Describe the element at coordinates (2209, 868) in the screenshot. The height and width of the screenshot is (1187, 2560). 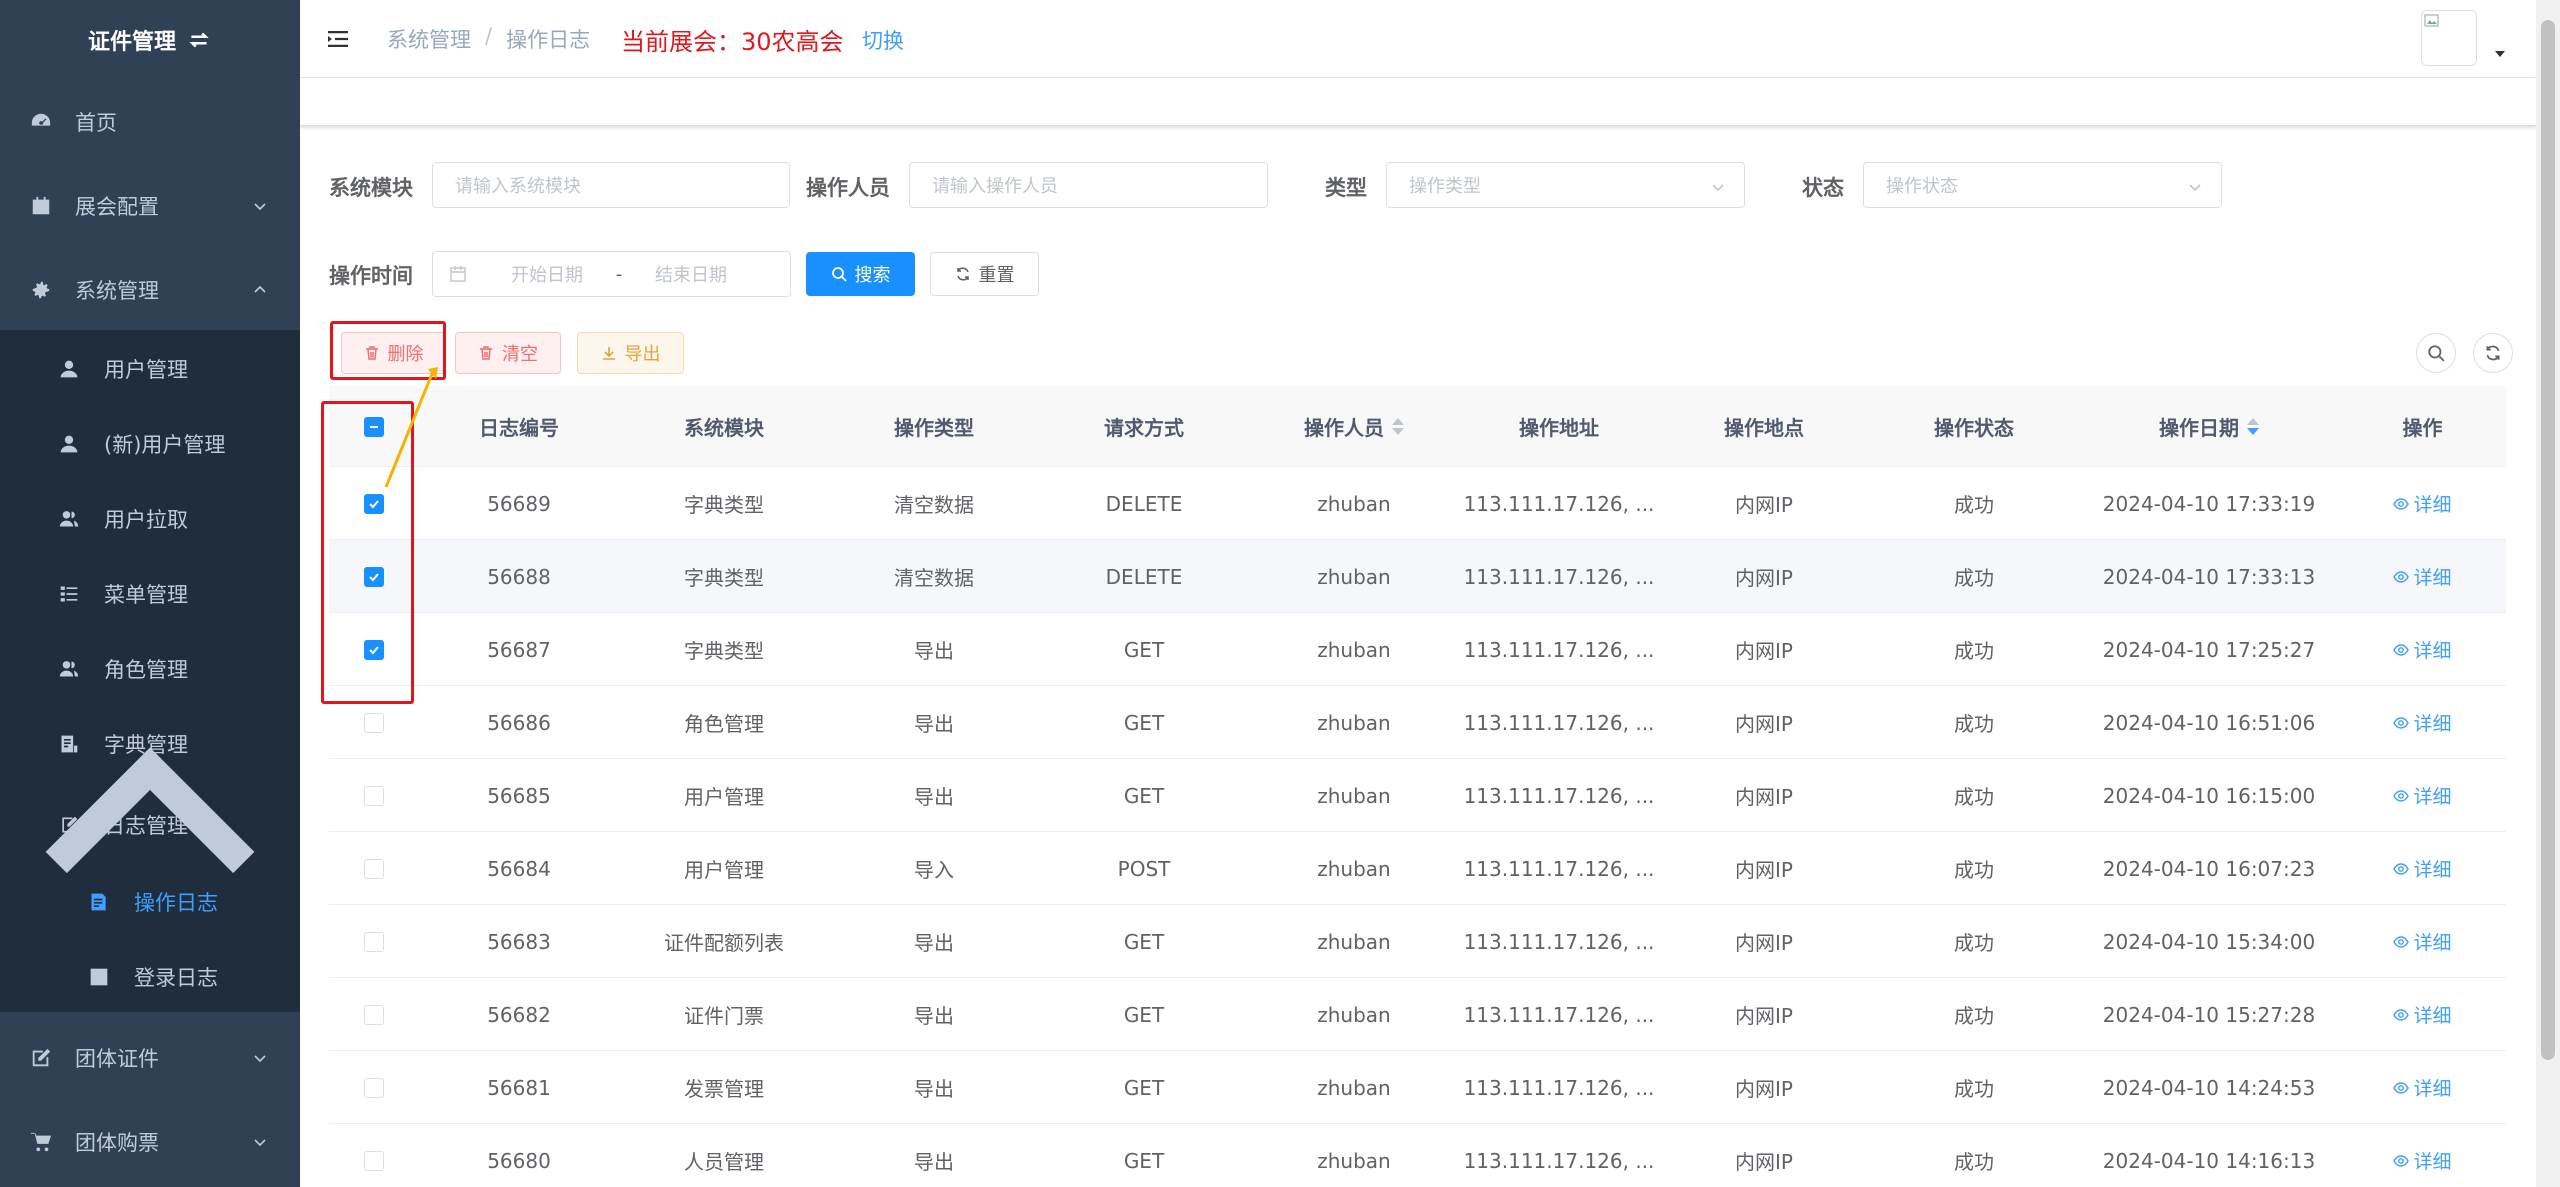
I see `cell-date: 2024-04-10 16:07:23` at that location.